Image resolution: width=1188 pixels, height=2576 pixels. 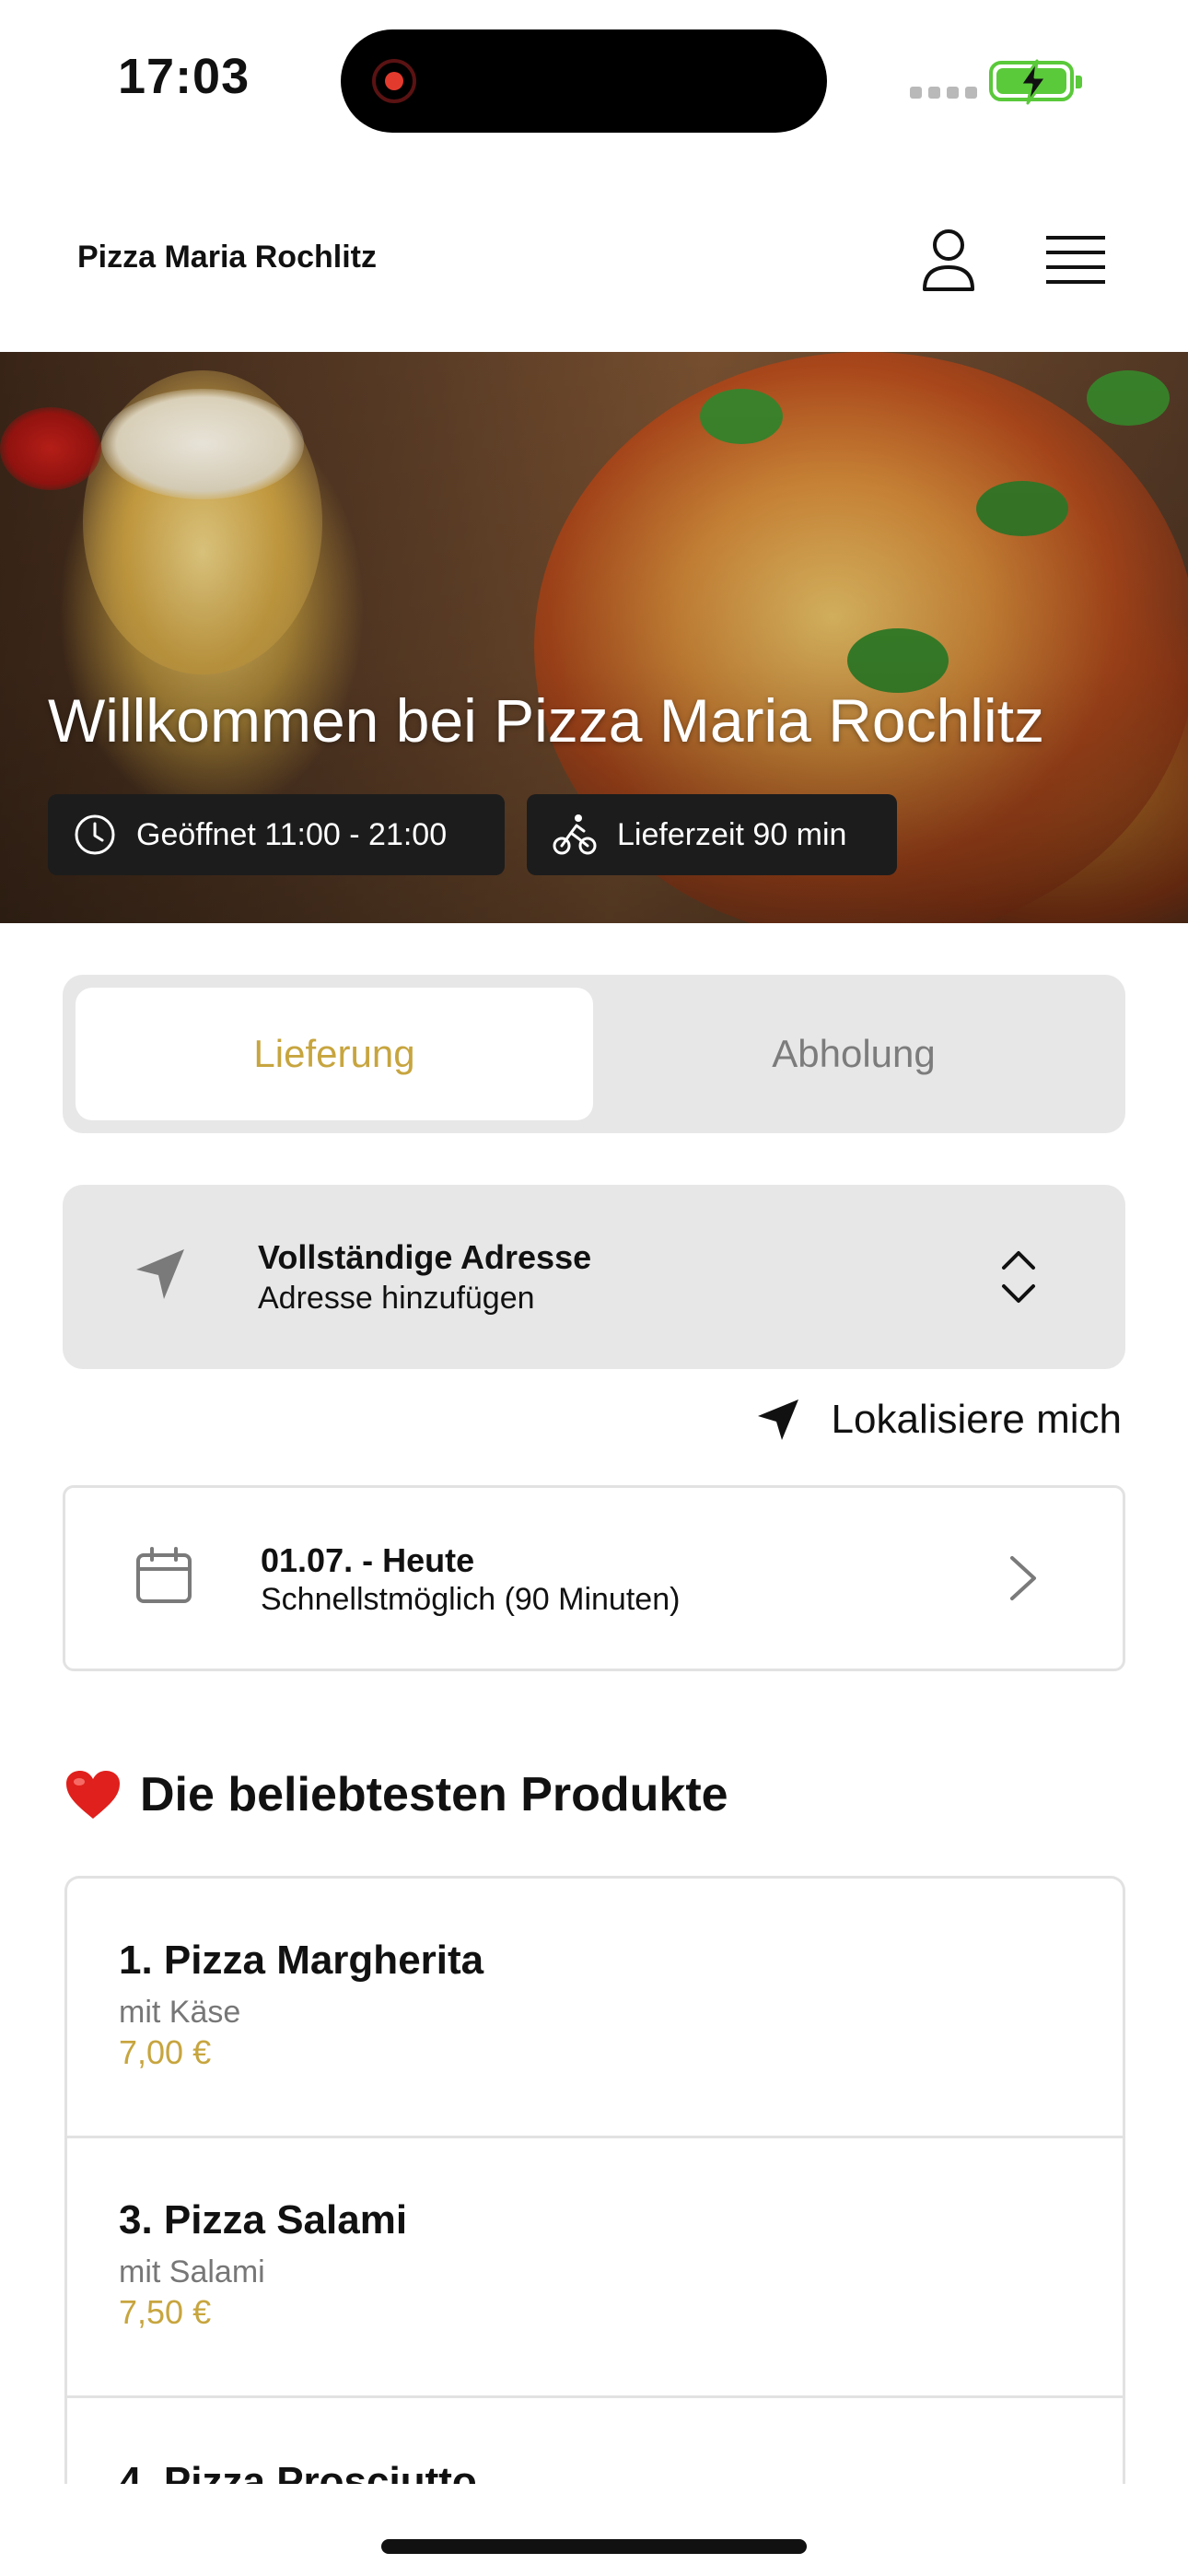 I want to click on calendar-icon, so click(x=164, y=1575).